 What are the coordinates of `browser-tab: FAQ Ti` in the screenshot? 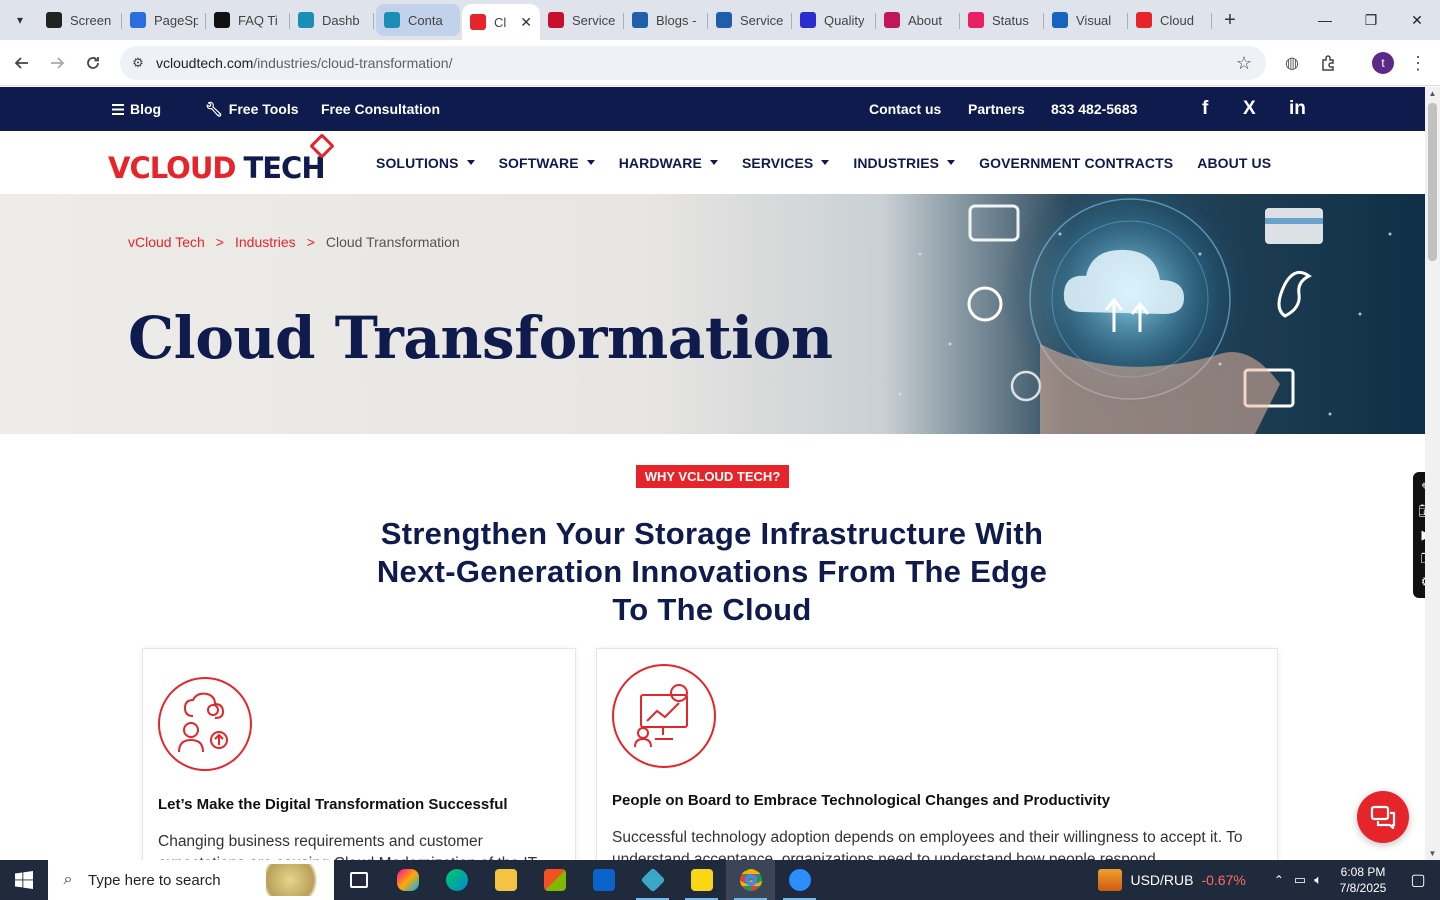 It's located at (248, 20).